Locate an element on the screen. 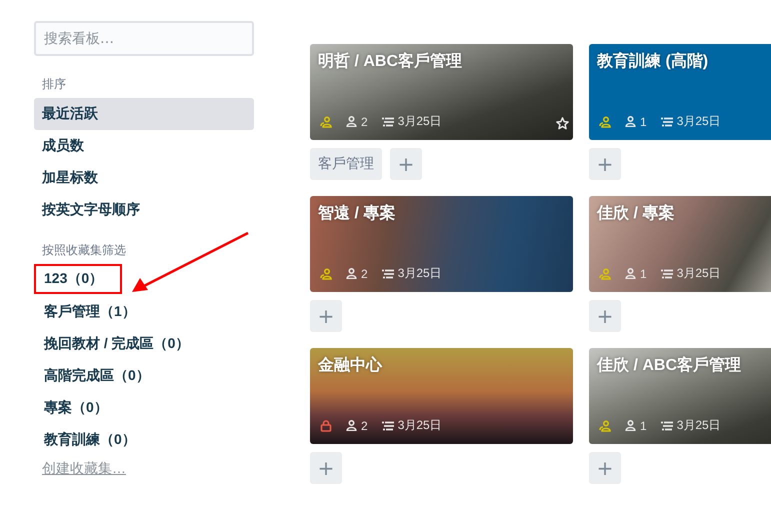  collection-filter: 挽回教材 / 完成區（0） is located at coordinates (117, 344).